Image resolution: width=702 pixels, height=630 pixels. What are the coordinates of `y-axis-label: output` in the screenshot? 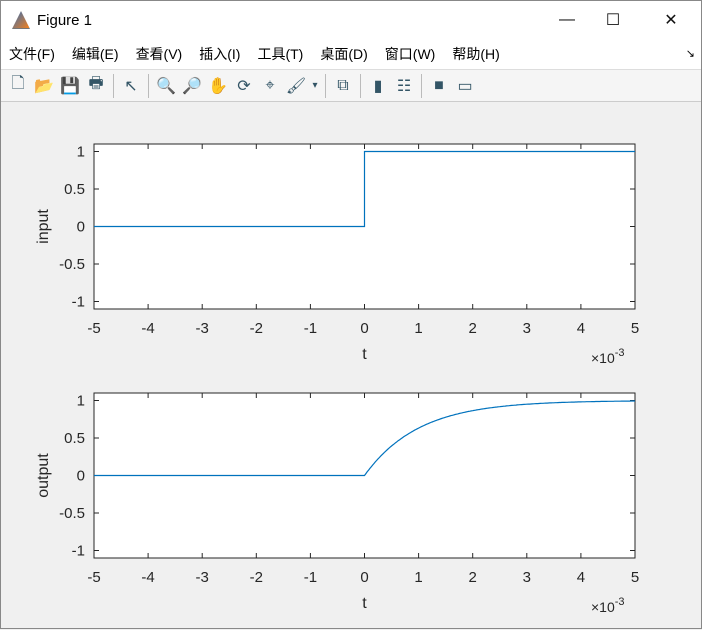 It's located at (43, 475).